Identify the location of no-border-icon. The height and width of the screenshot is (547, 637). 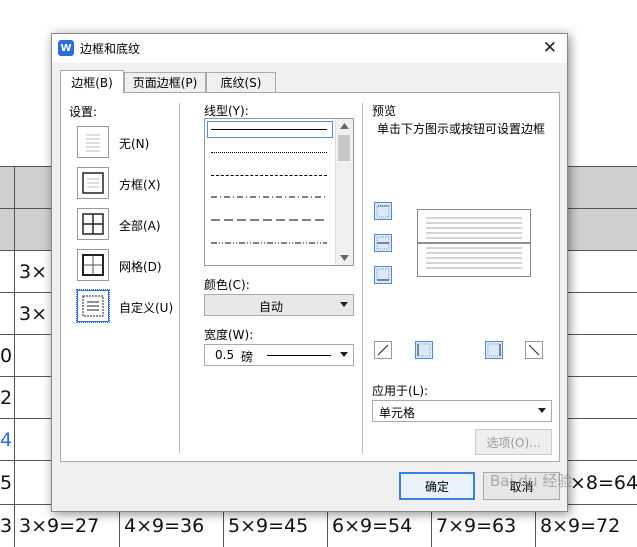
(93, 143).